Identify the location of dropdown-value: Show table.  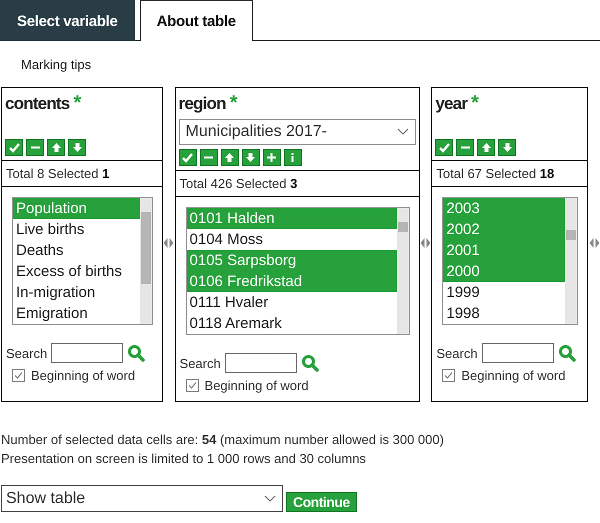
(46, 499).